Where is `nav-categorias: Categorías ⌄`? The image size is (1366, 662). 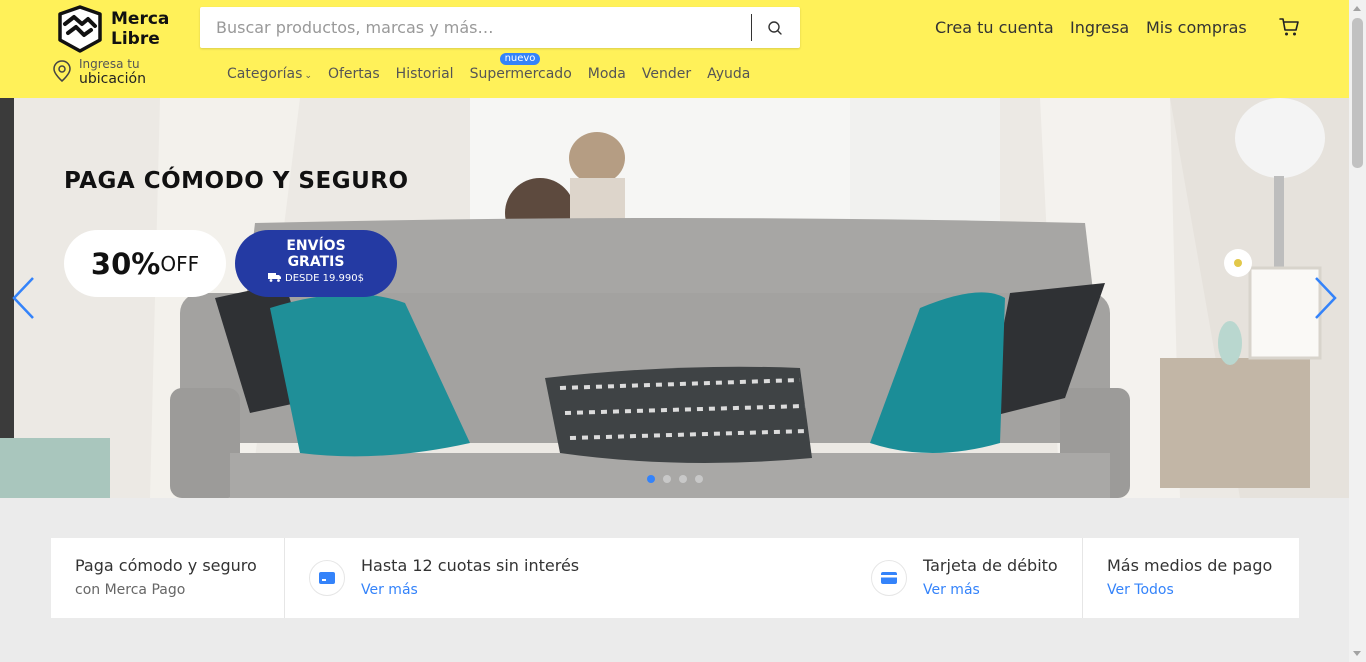 nav-categorias: Categorías ⌄ is located at coordinates (269, 74).